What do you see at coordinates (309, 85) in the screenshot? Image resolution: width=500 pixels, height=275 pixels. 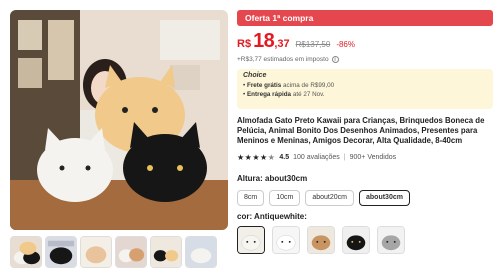 I see `shipping-rest: acima de R$99,00` at bounding box center [309, 85].